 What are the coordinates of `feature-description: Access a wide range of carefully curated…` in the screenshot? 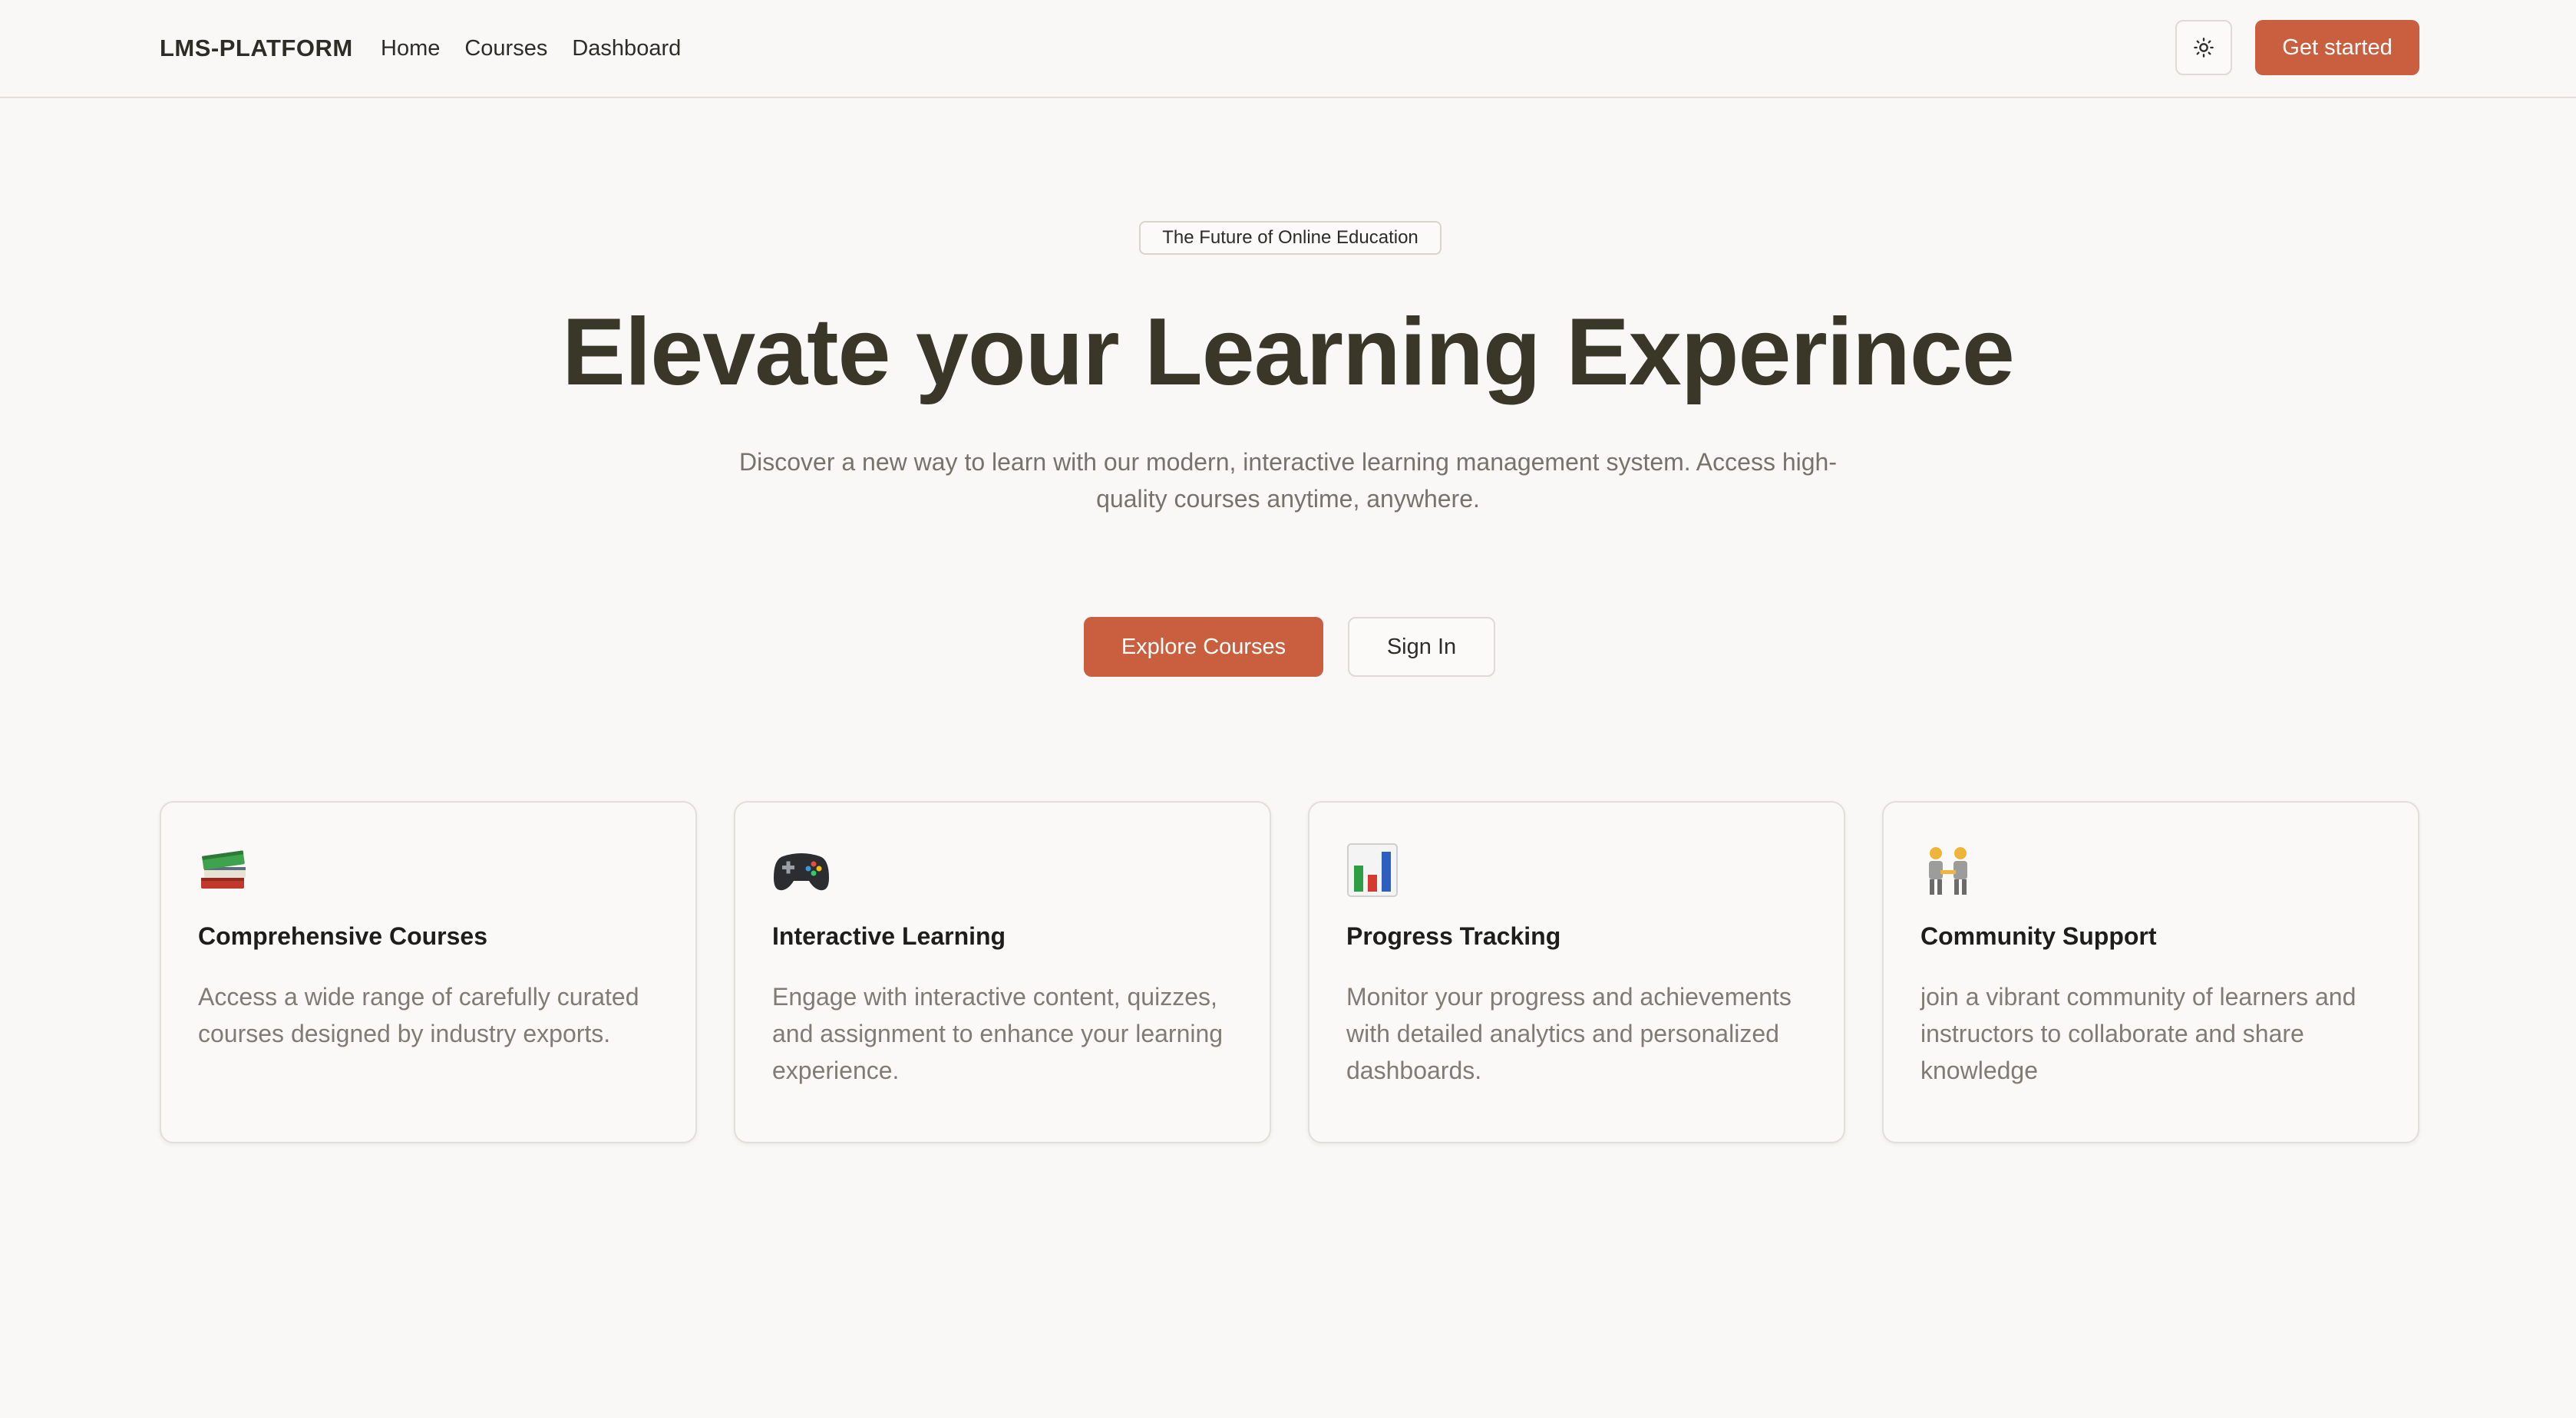 It's located at (418, 1015).